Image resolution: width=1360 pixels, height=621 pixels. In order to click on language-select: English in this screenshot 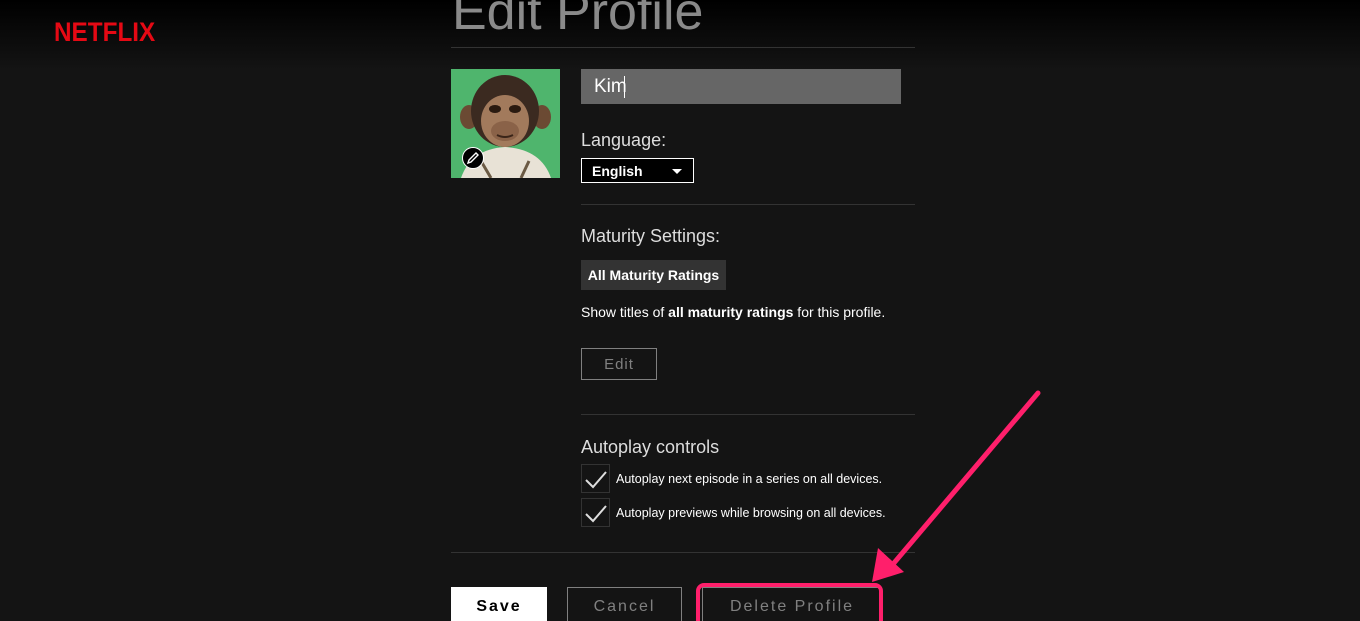, I will do `click(637, 170)`.